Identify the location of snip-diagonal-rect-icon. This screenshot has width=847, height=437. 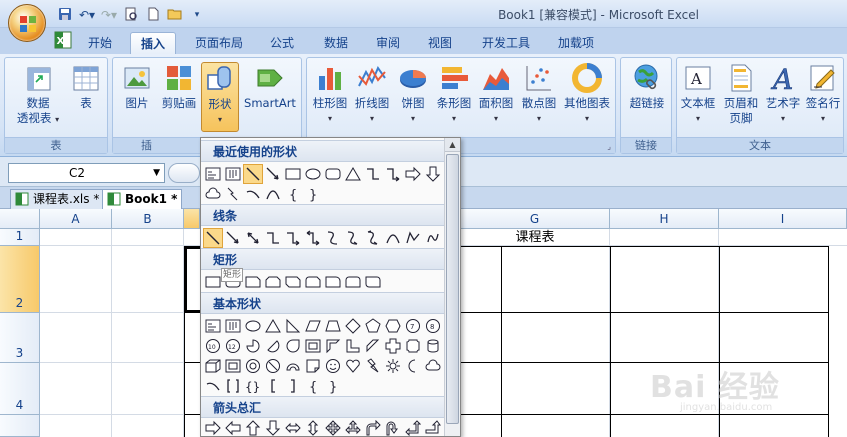
(293, 282).